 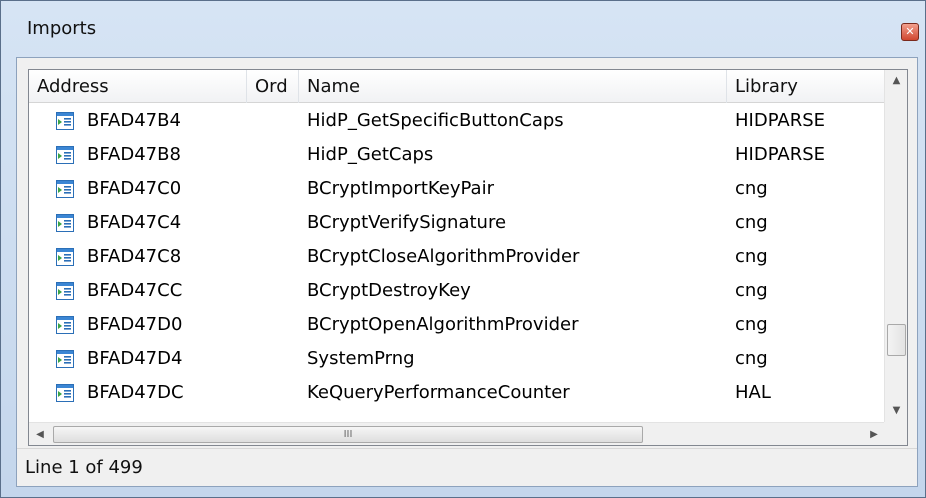 What do you see at coordinates (134, 154) in the screenshot?
I see `address-cell: BFAD47B8` at bounding box center [134, 154].